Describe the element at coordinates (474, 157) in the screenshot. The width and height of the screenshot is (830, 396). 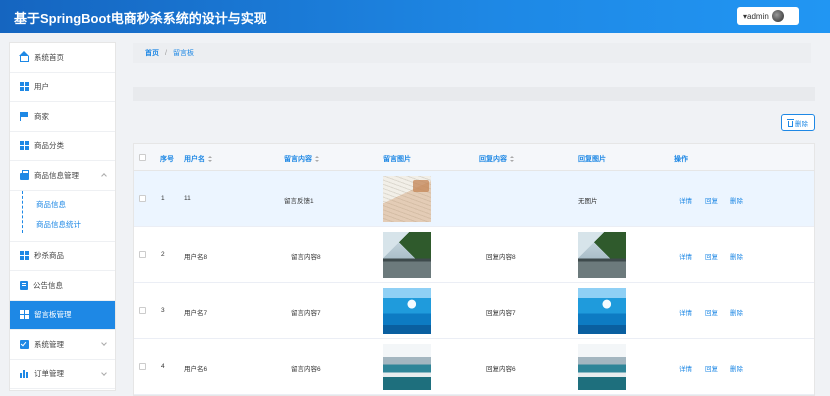
I see `table-header: 序号 用户名 留言内容 留言图片 回复内容 回复图片 操作` at that location.